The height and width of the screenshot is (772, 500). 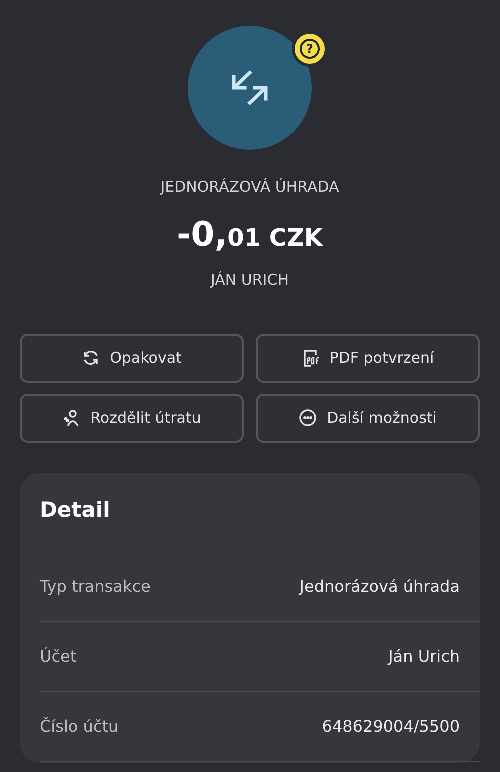 What do you see at coordinates (368, 358) in the screenshot?
I see `pdf-confirmation-button: PDF potvrzení` at bounding box center [368, 358].